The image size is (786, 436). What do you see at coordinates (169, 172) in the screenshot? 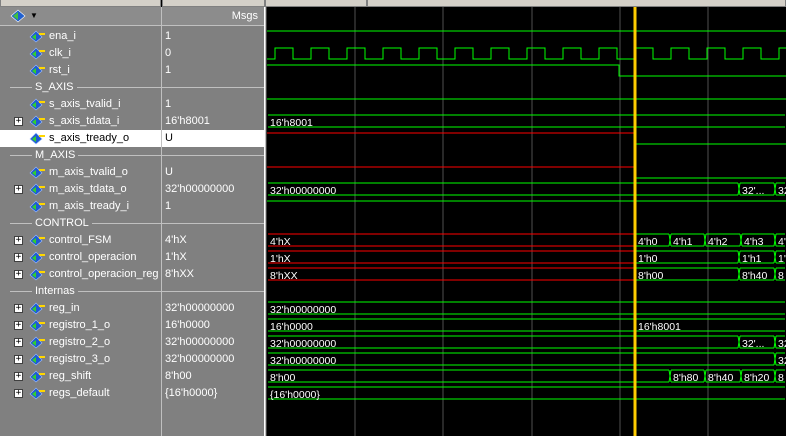
I see `signal-value: U` at bounding box center [169, 172].